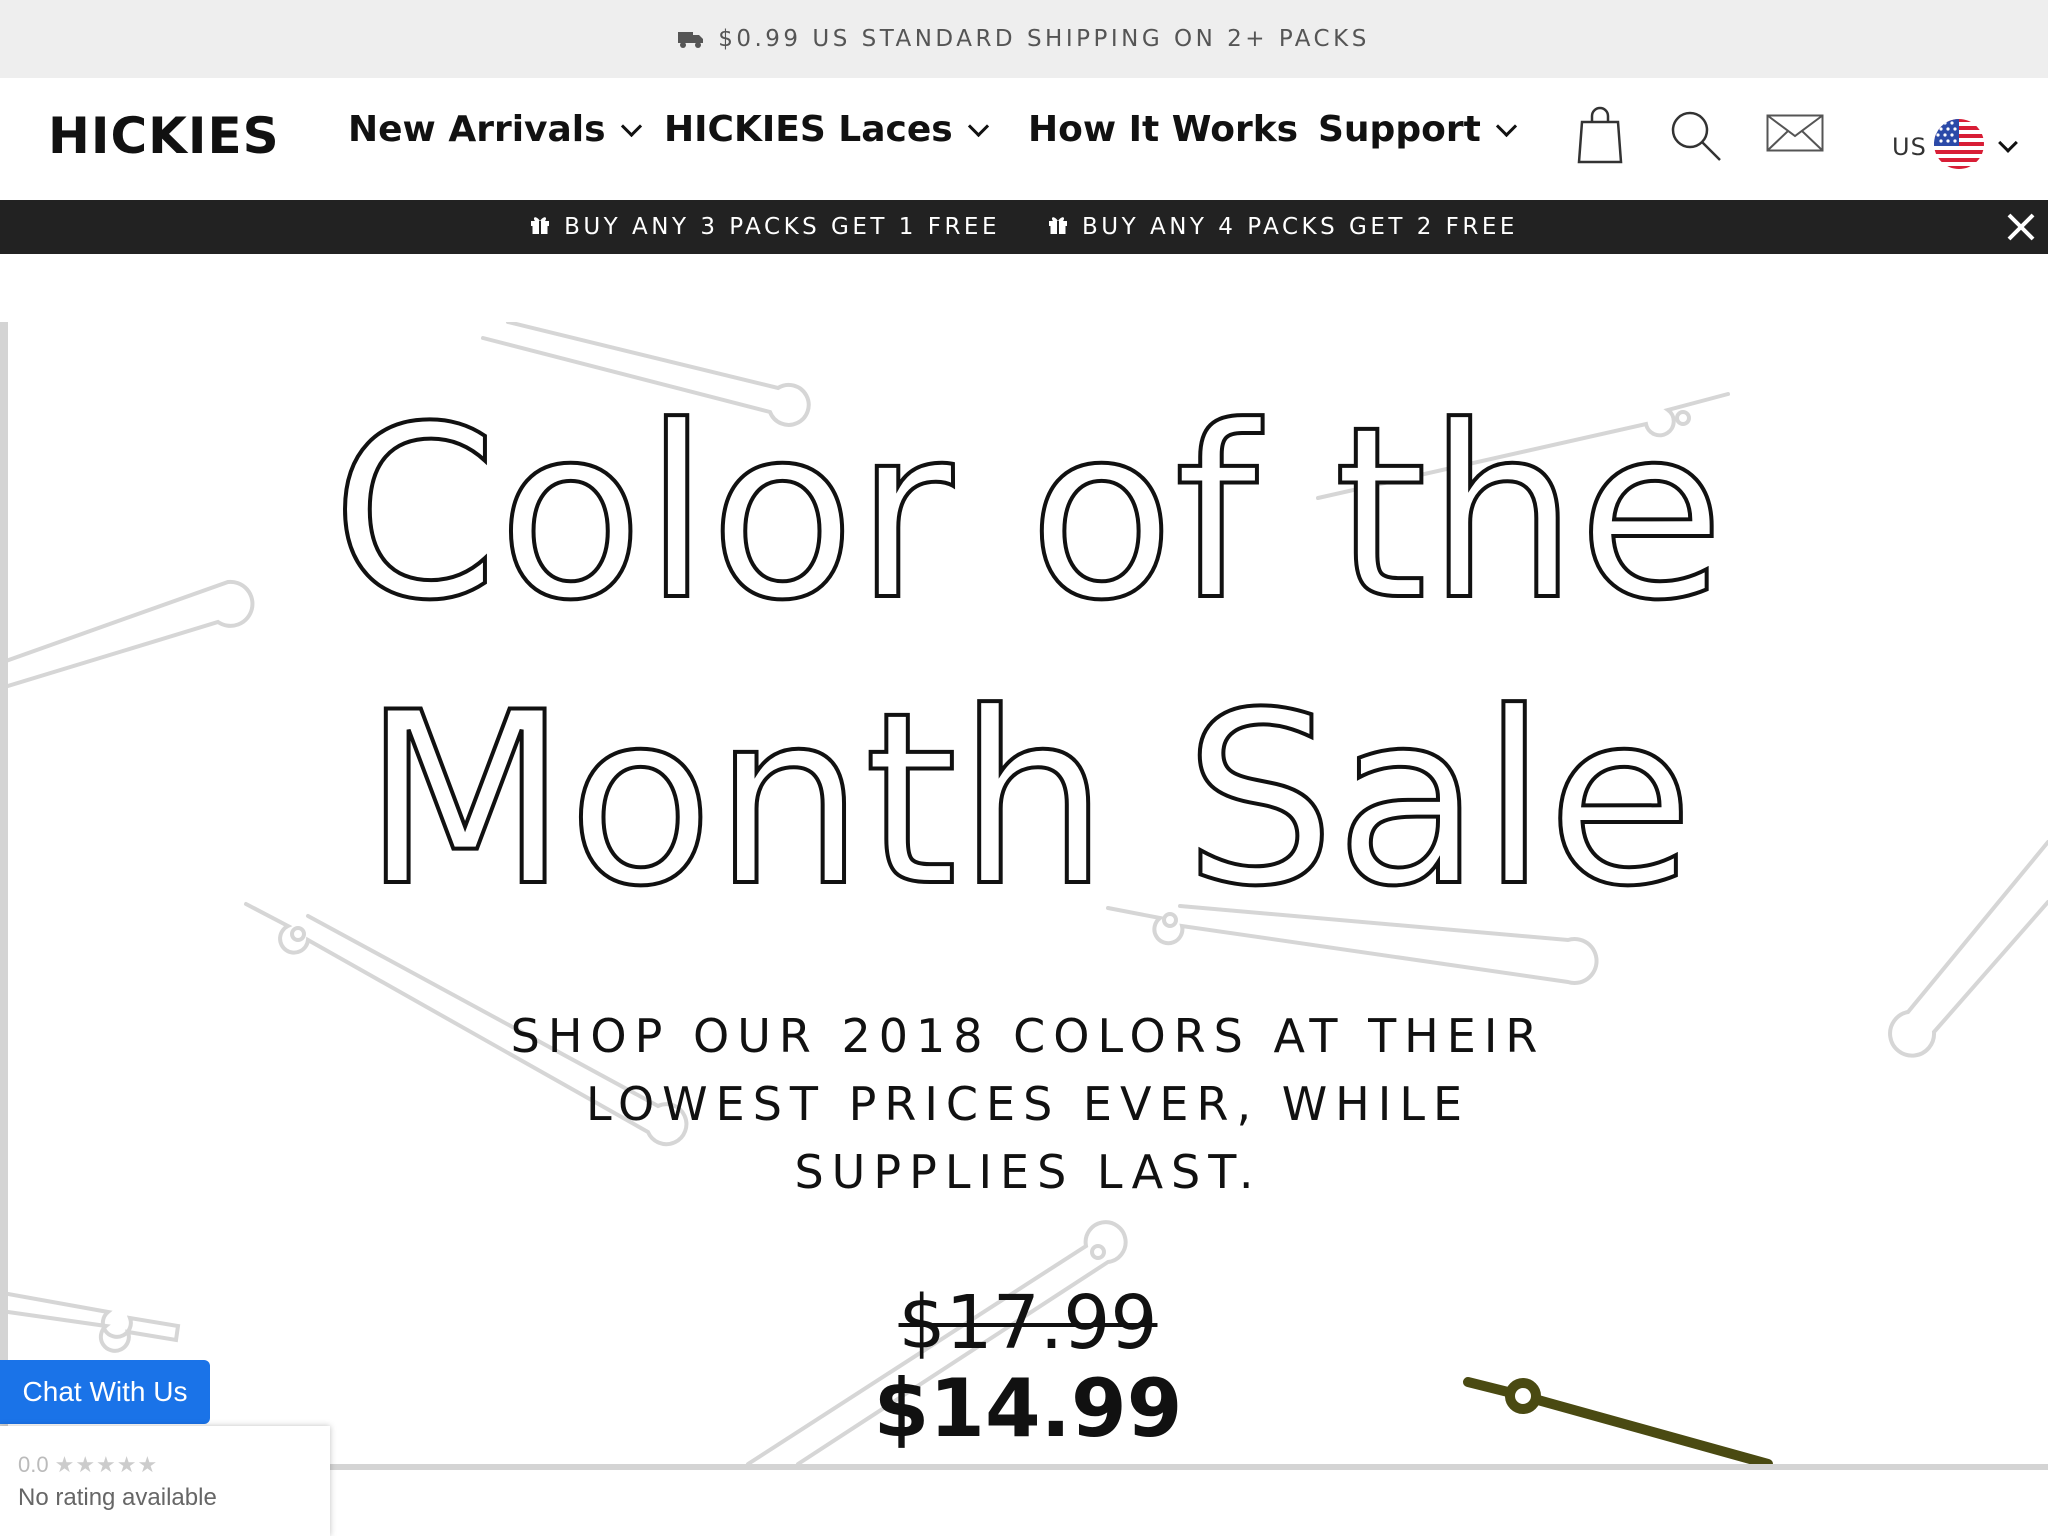 The image size is (2048, 1536). I want to click on nav-support: Support, so click(1417, 129).